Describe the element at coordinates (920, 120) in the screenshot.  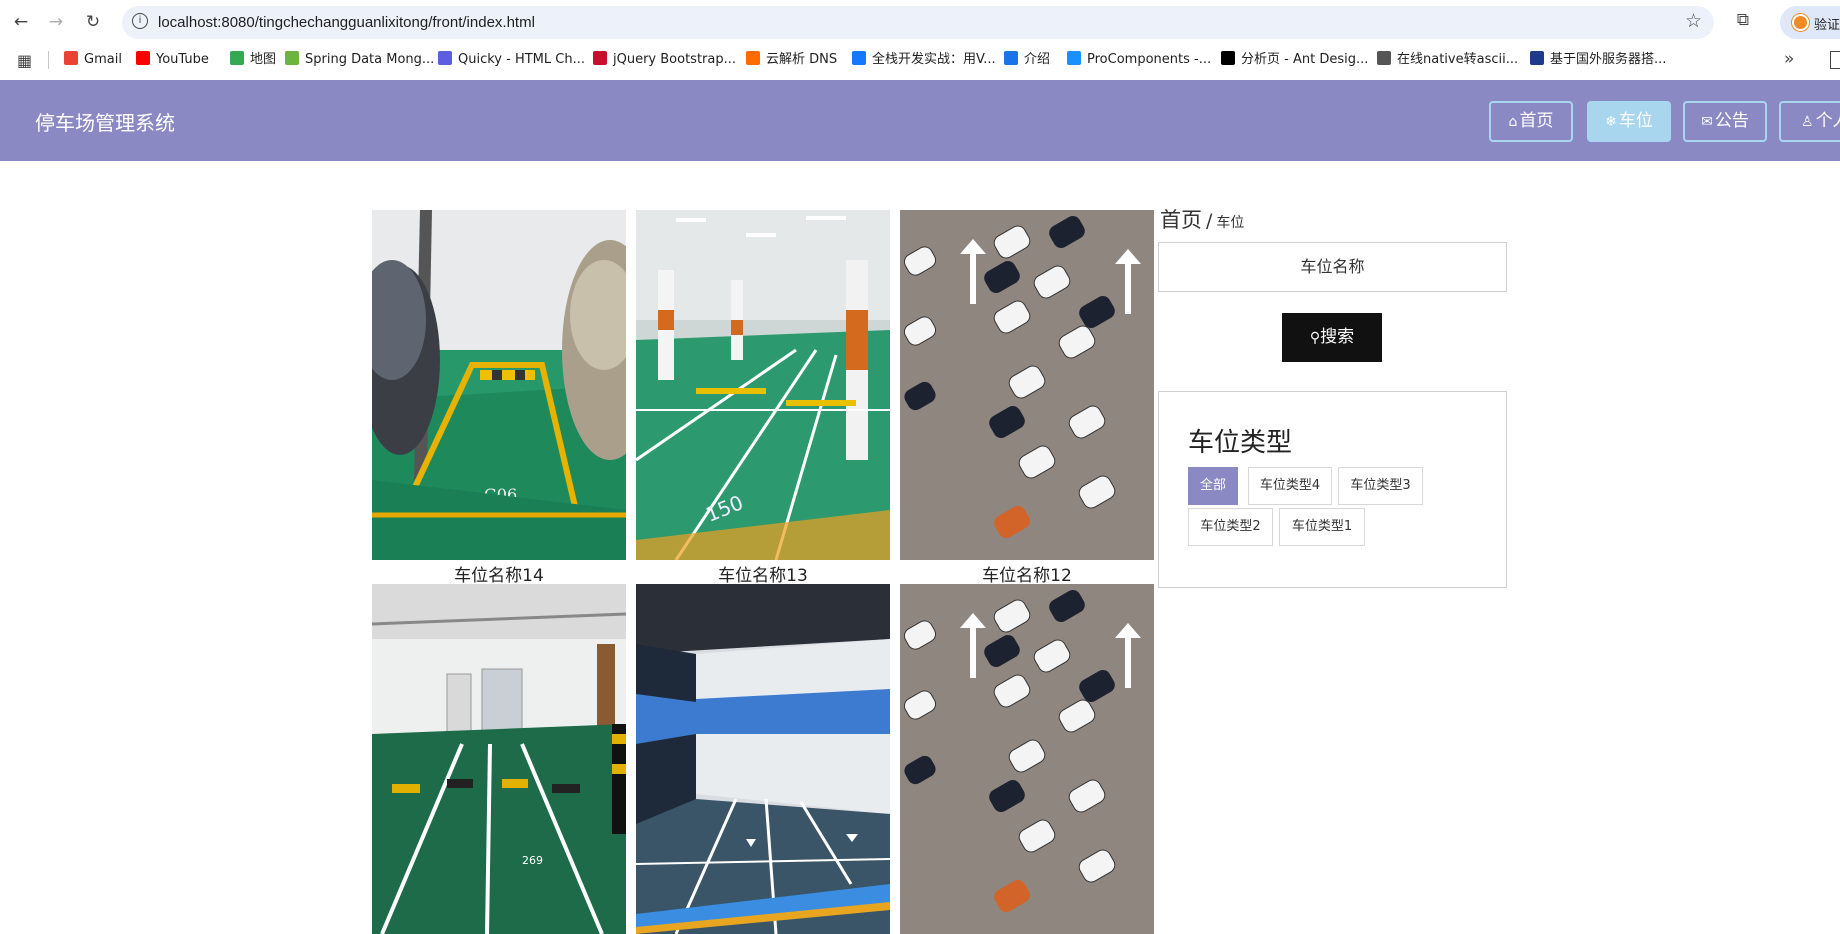
I see `app-header: 停车场管理系统 ⌂首页 ❄车位 ✉公告 ♙个人` at that location.